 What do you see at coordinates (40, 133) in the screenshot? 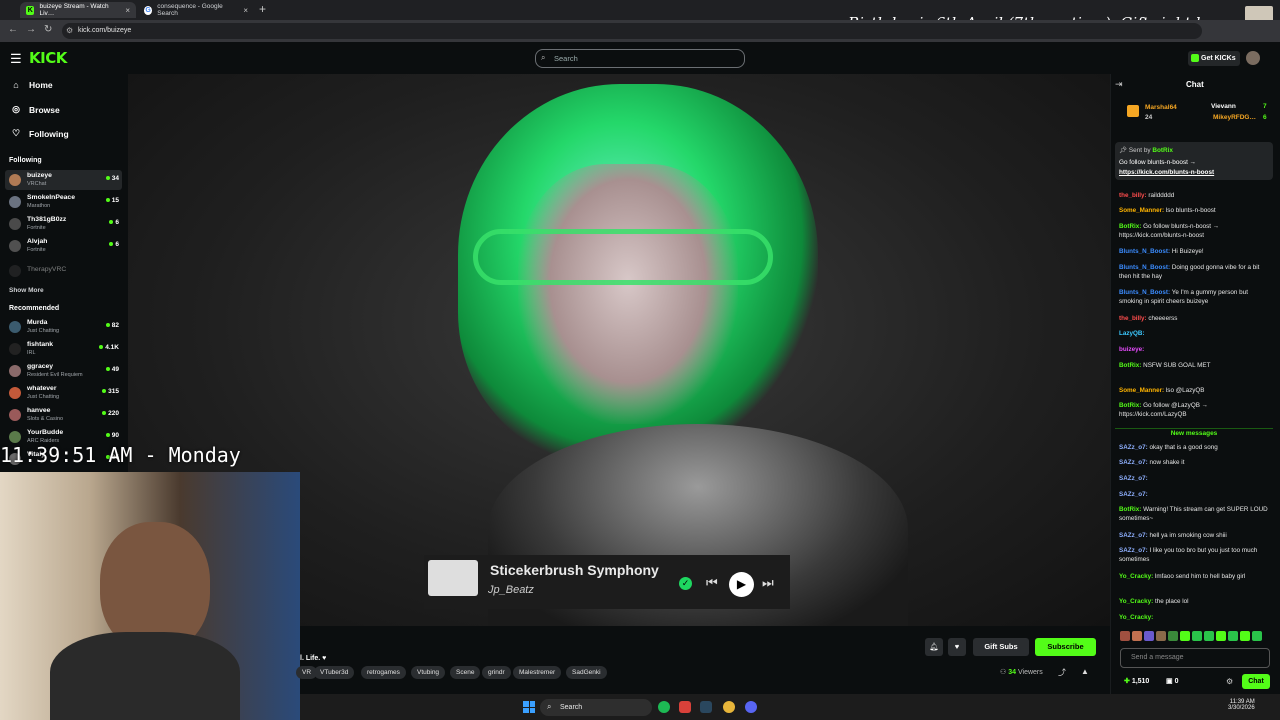
I see `sidebar-item-following: ♡ Following` at bounding box center [40, 133].